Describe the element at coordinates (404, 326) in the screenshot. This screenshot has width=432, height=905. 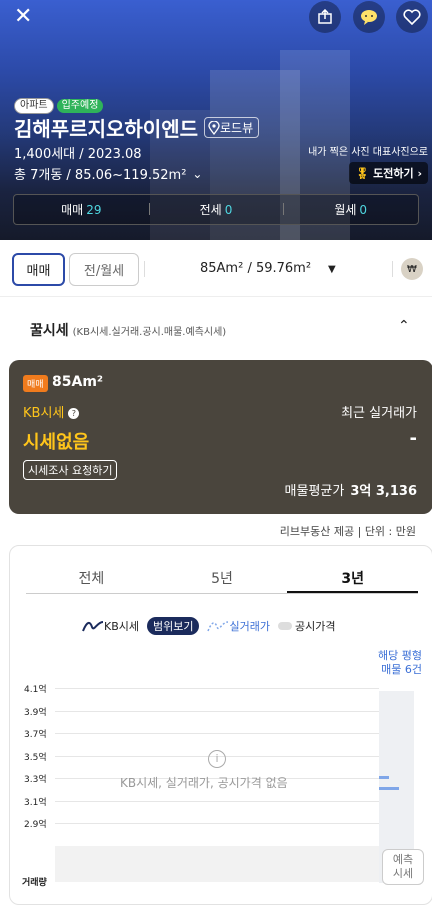
I see `chevron-up-icon: ⌃` at that location.